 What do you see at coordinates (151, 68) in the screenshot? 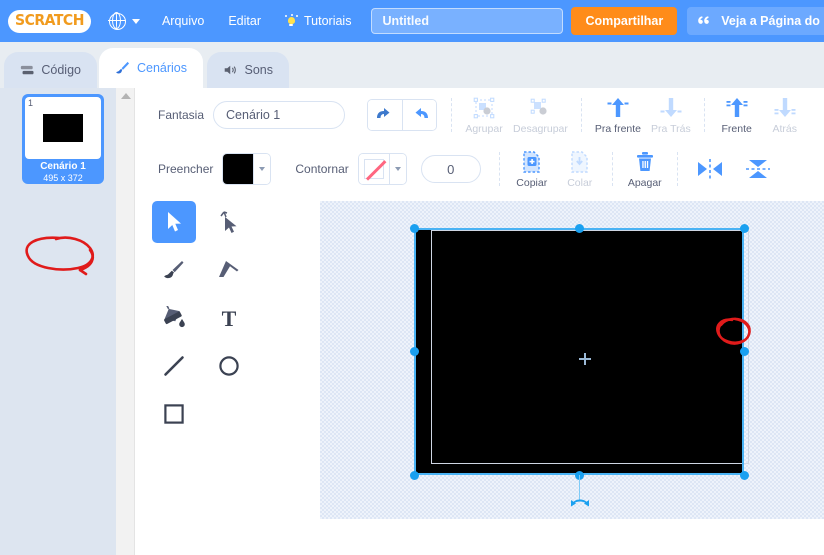
I see `tab-cenarios: Cenários` at bounding box center [151, 68].